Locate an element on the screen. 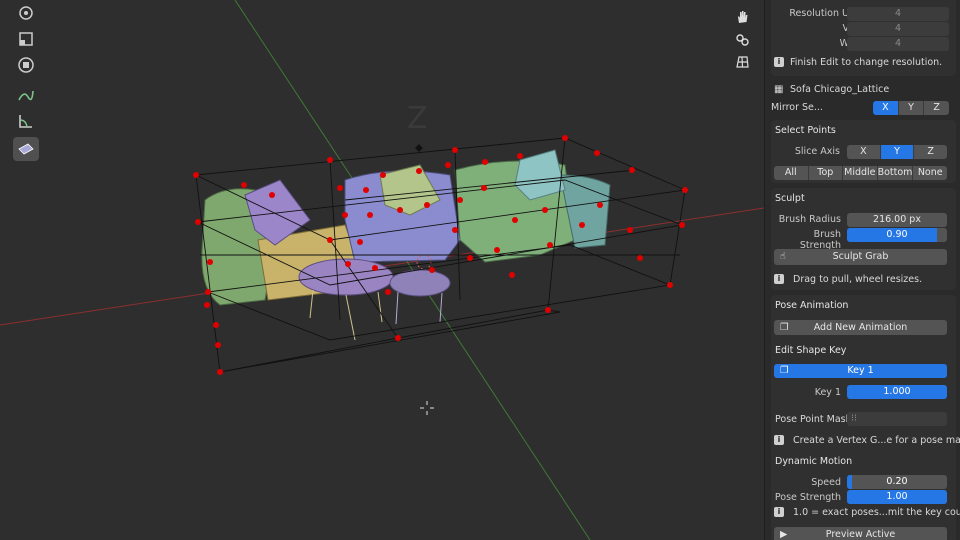  select-all-button: All is located at coordinates (791, 173).